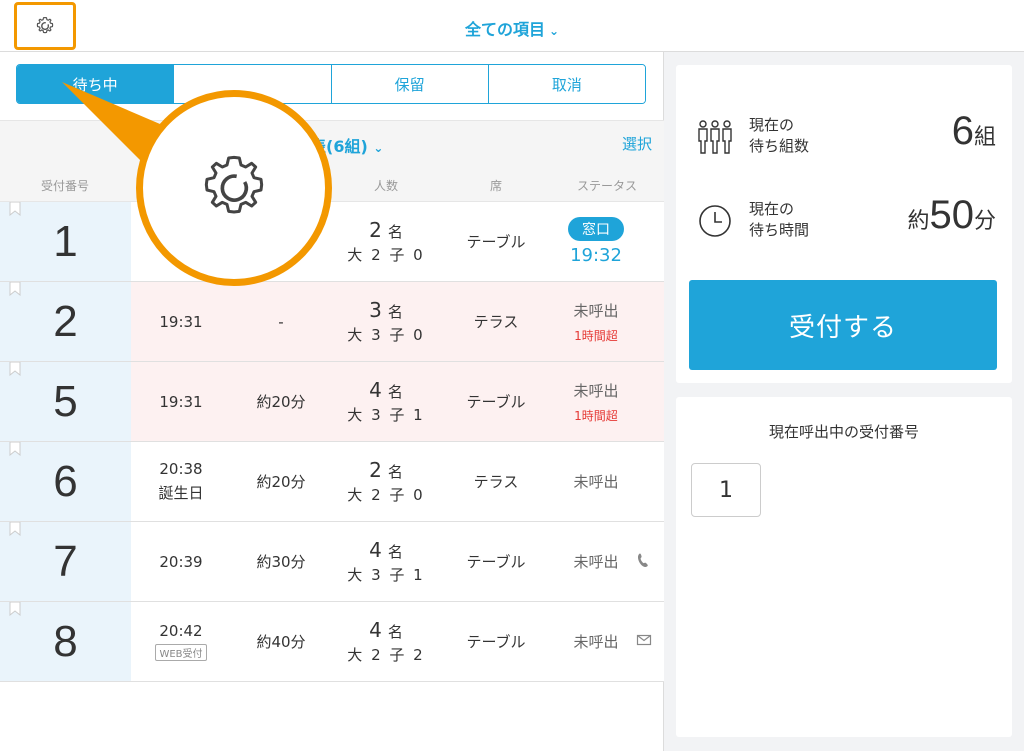  What do you see at coordinates (496, 321) in the screenshot?
I see `seat-cell: テラス` at bounding box center [496, 321].